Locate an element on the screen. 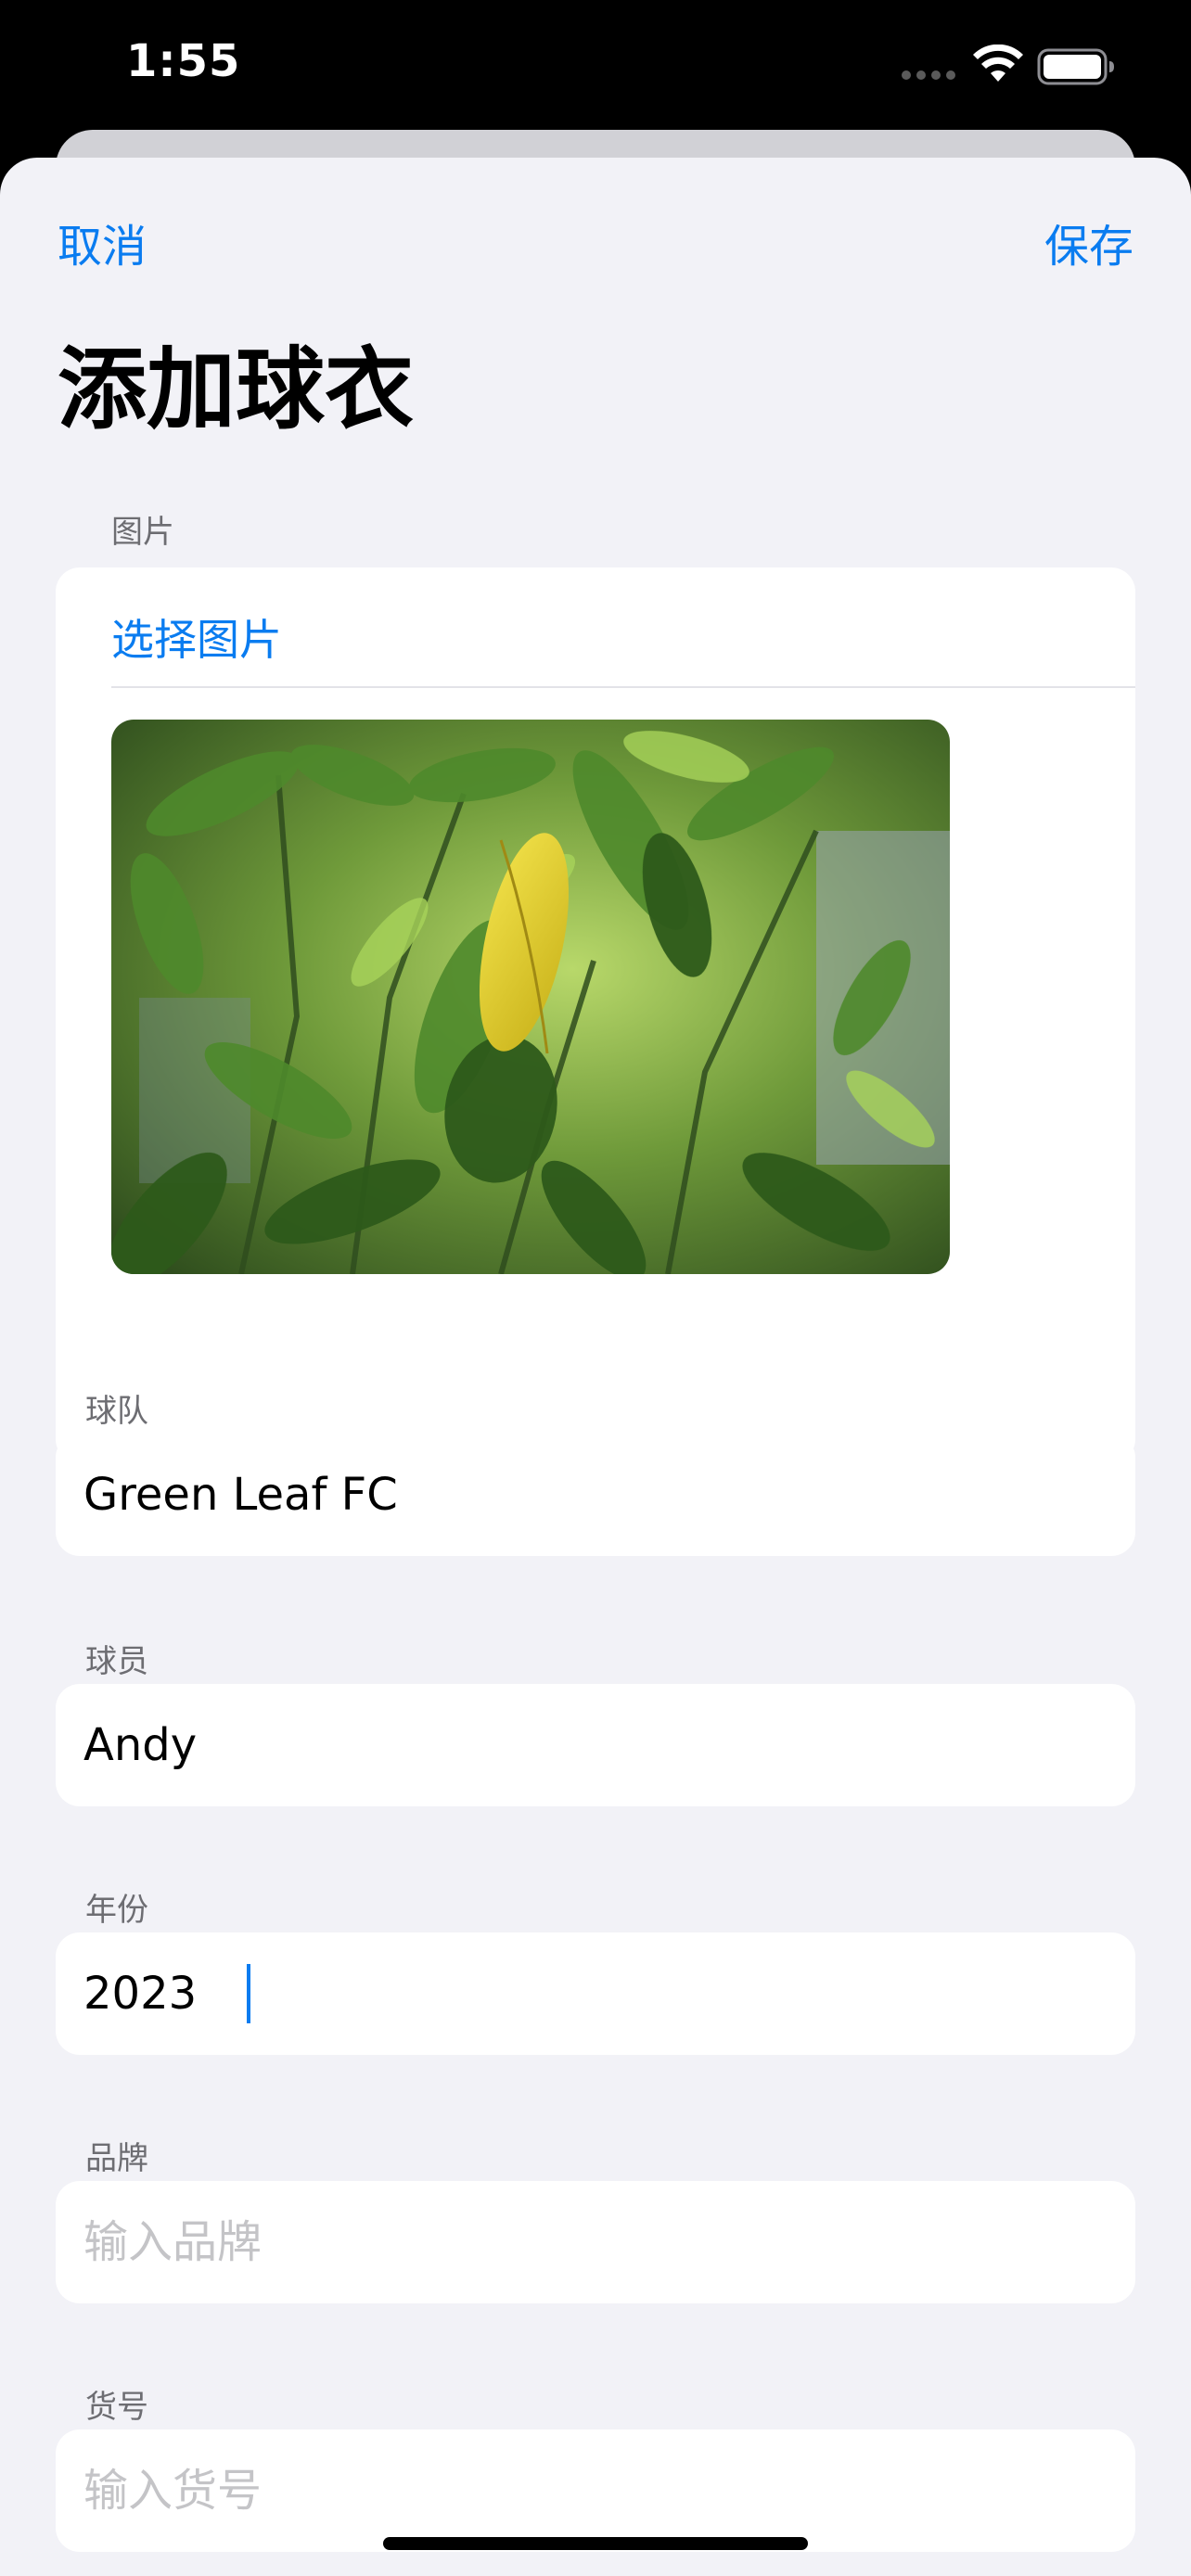 This screenshot has height=2576, width=1191. brand-field-card is located at coordinates (595, 2242).